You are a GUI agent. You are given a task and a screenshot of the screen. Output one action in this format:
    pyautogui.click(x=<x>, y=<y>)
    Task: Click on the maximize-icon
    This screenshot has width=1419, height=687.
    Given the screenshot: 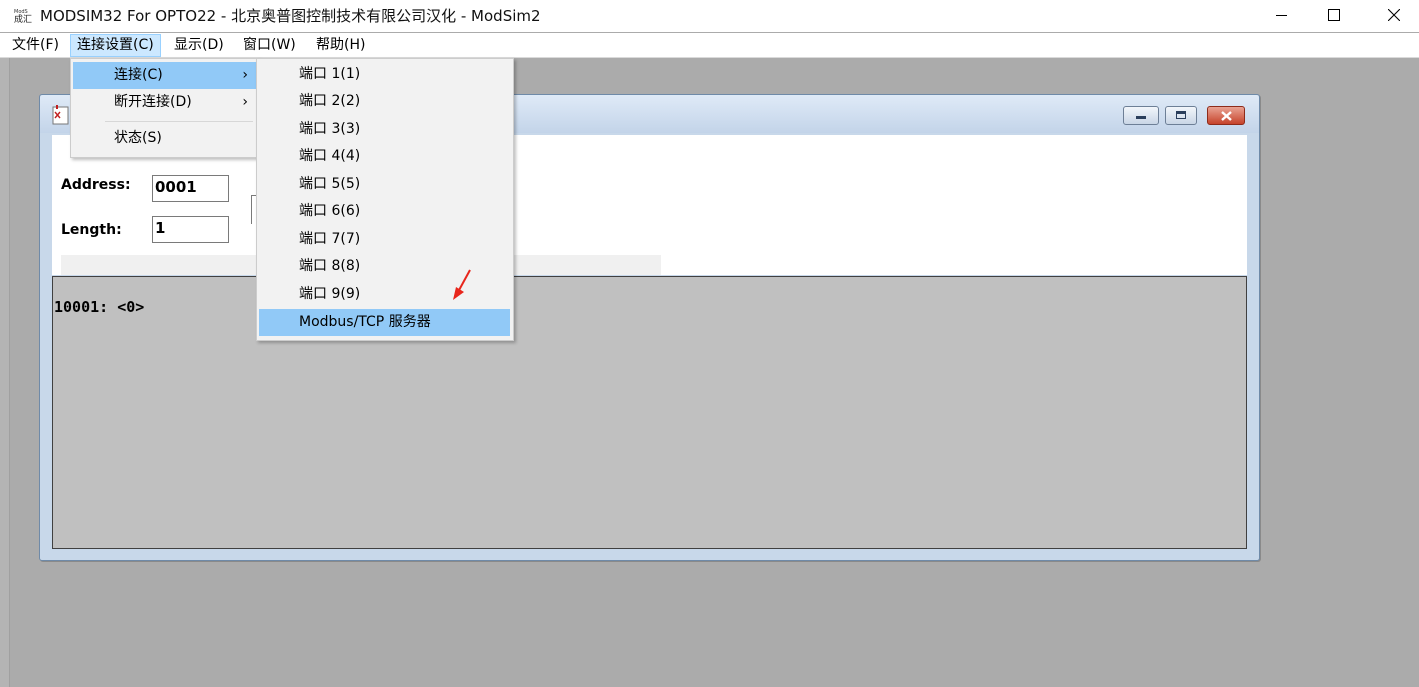 What is the action you would take?
    pyautogui.click(x=1334, y=15)
    